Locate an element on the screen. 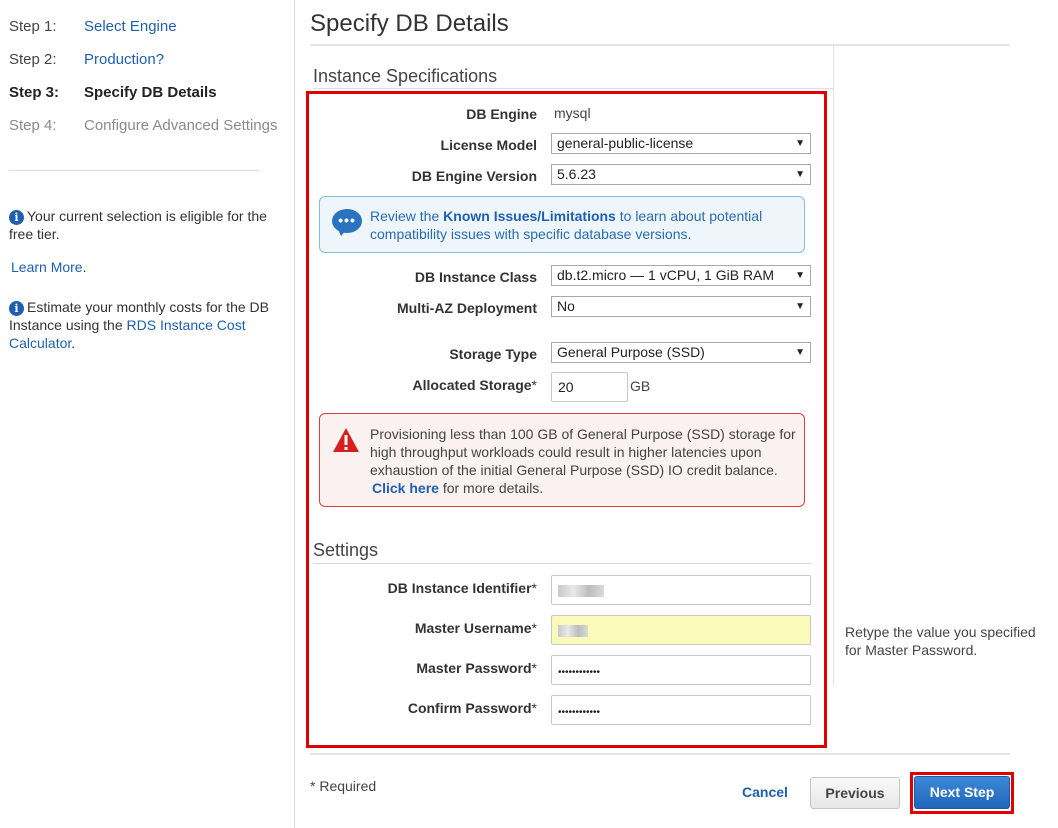 The image size is (1058, 828). required-note: * Required is located at coordinates (343, 786).